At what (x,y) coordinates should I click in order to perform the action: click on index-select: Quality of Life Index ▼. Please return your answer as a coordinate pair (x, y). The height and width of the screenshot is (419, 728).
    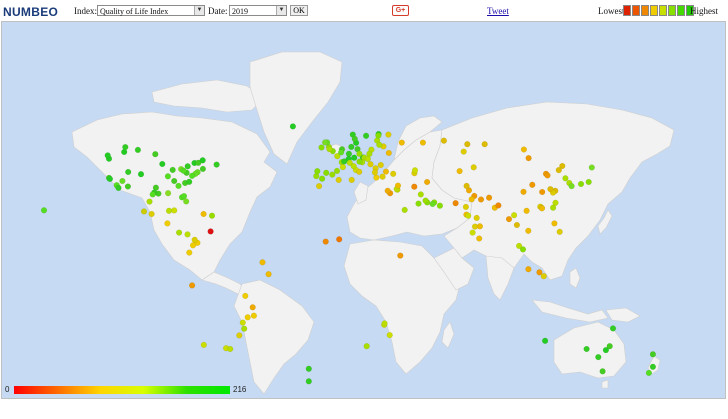
    Looking at the image, I should click on (151, 10).